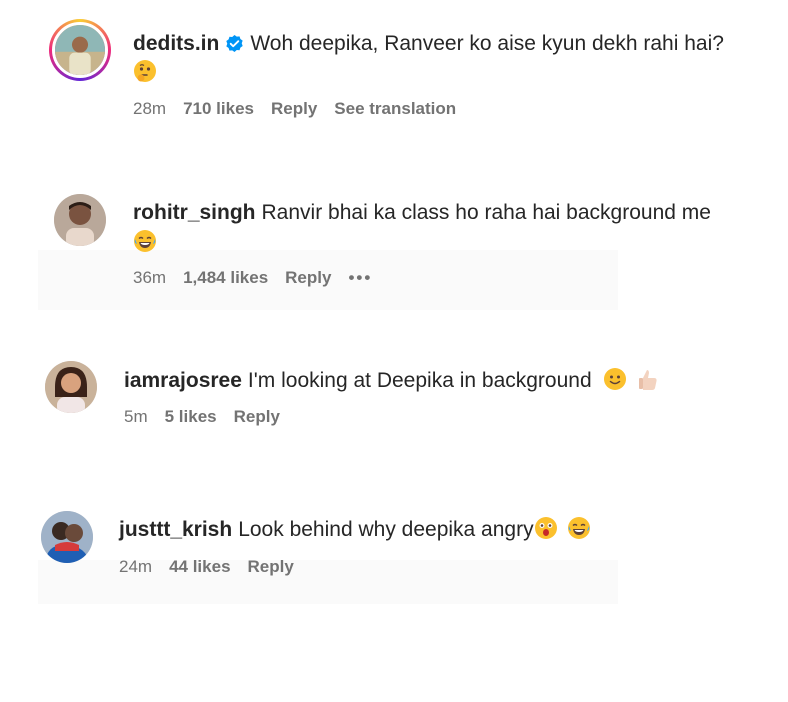 The width and height of the screenshot is (788, 702). What do you see at coordinates (225, 277) in the screenshot?
I see `likes-count: 1,484 likes` at bounding box center [225, 277].